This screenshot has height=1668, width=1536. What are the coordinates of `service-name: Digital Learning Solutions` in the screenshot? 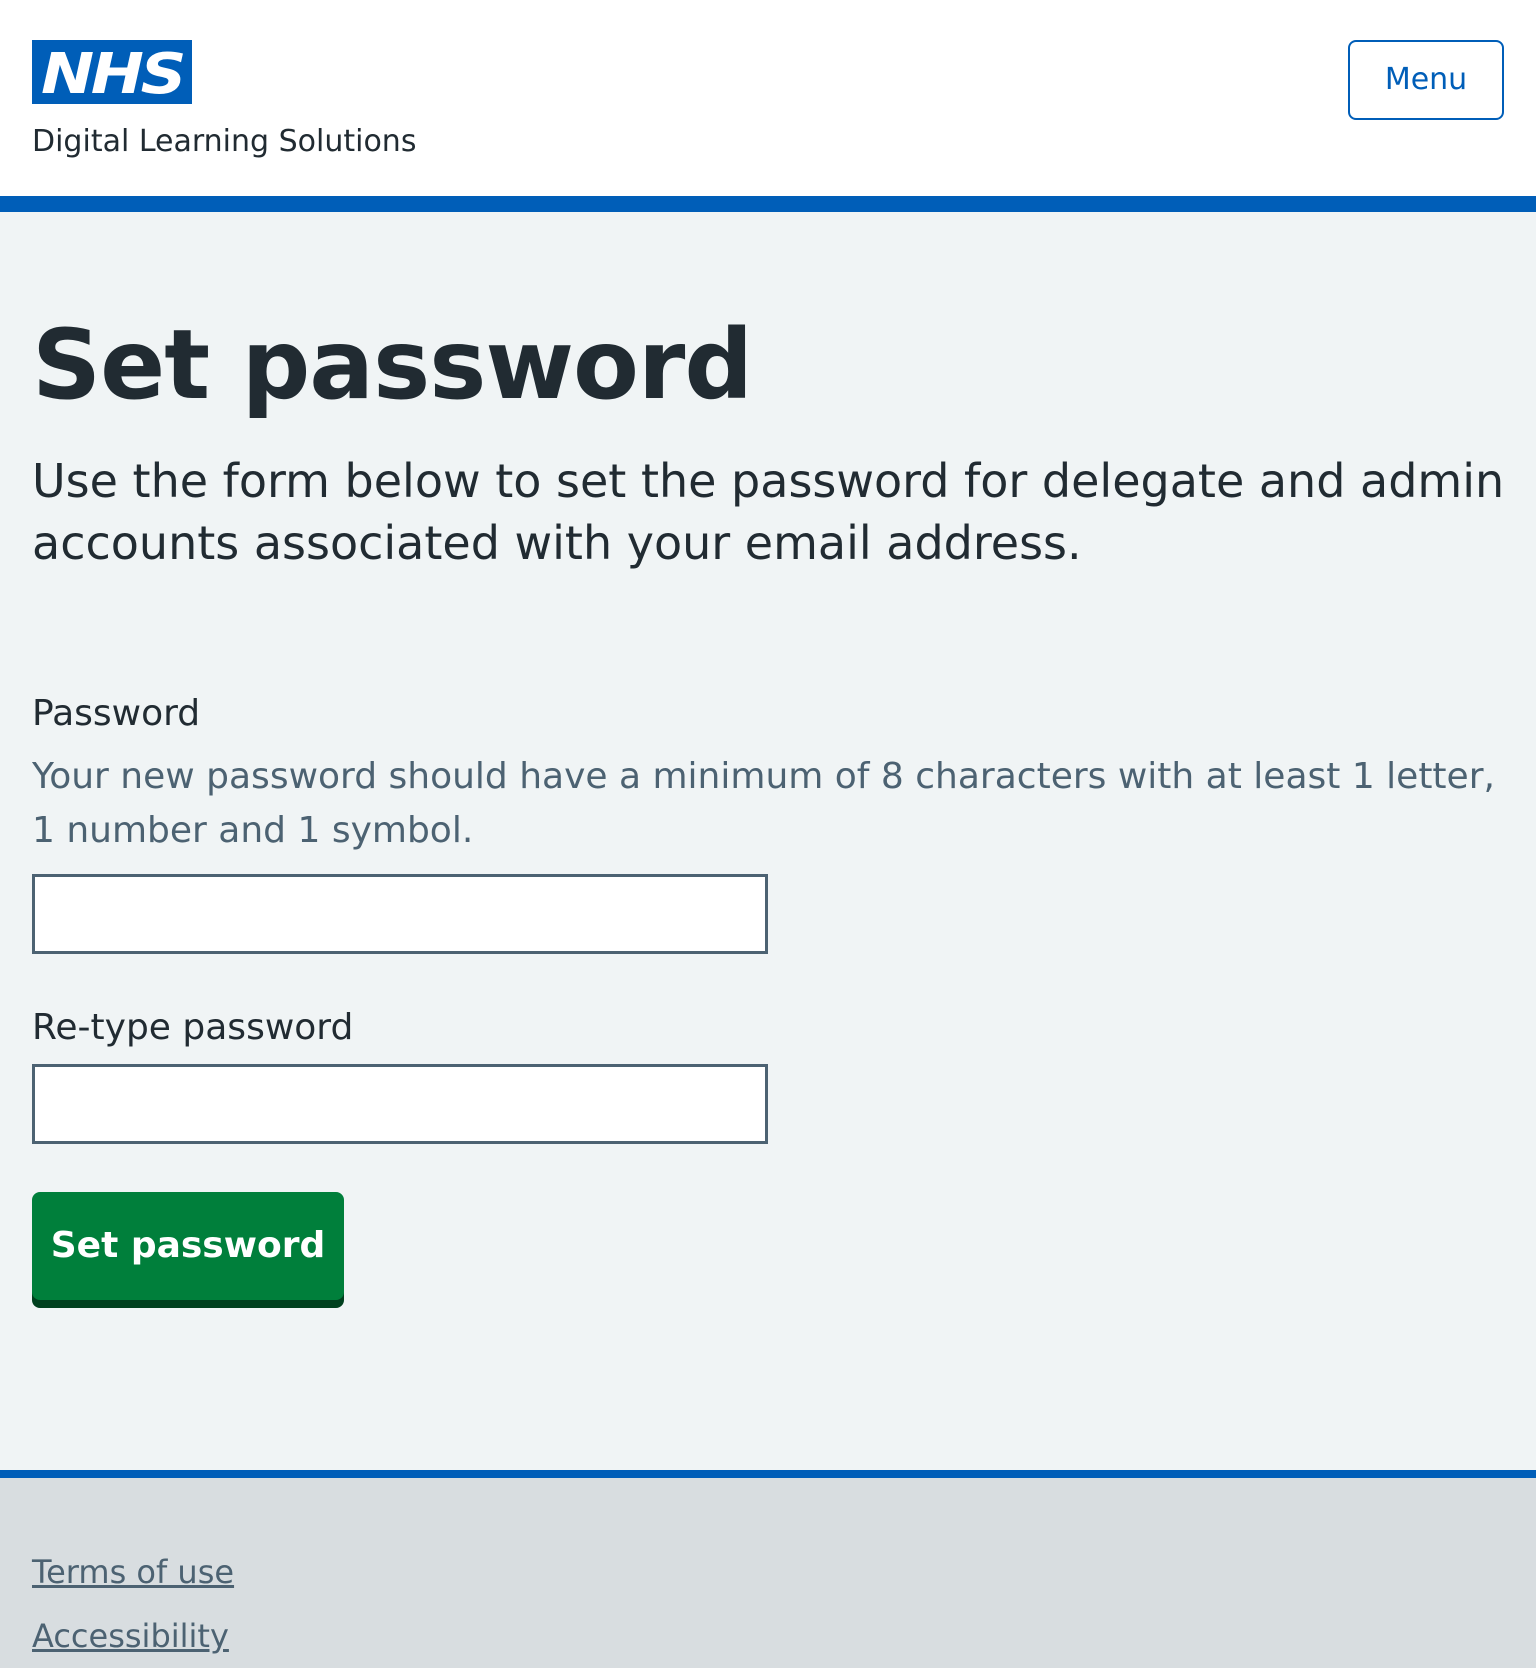 It's located at (224, 142).